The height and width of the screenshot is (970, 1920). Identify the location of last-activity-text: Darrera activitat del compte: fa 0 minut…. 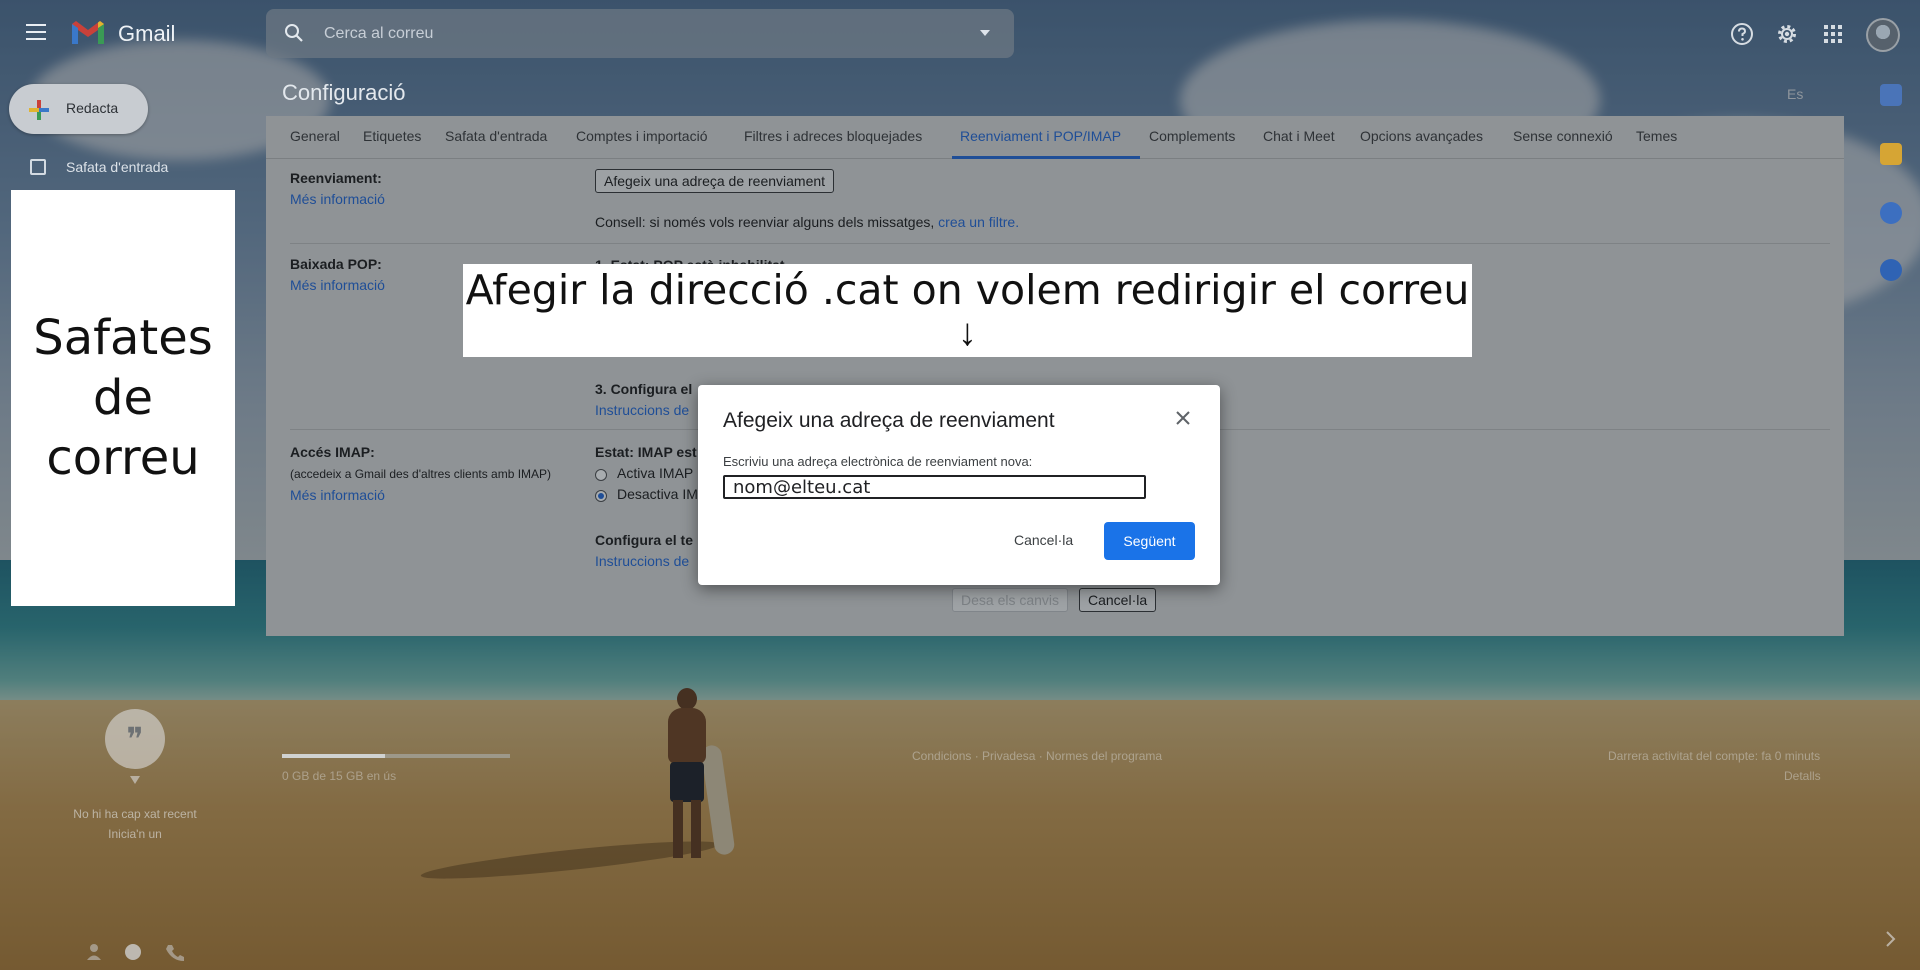
(1714, 756).